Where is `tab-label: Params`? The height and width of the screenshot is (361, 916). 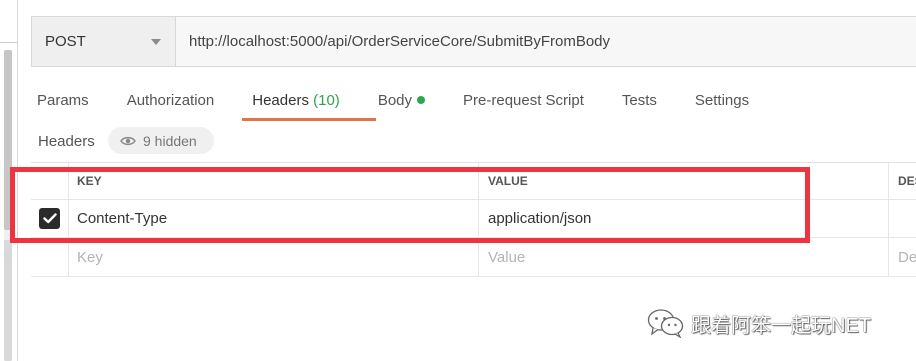
tab-label: Params is located at coordinates (63, 100).